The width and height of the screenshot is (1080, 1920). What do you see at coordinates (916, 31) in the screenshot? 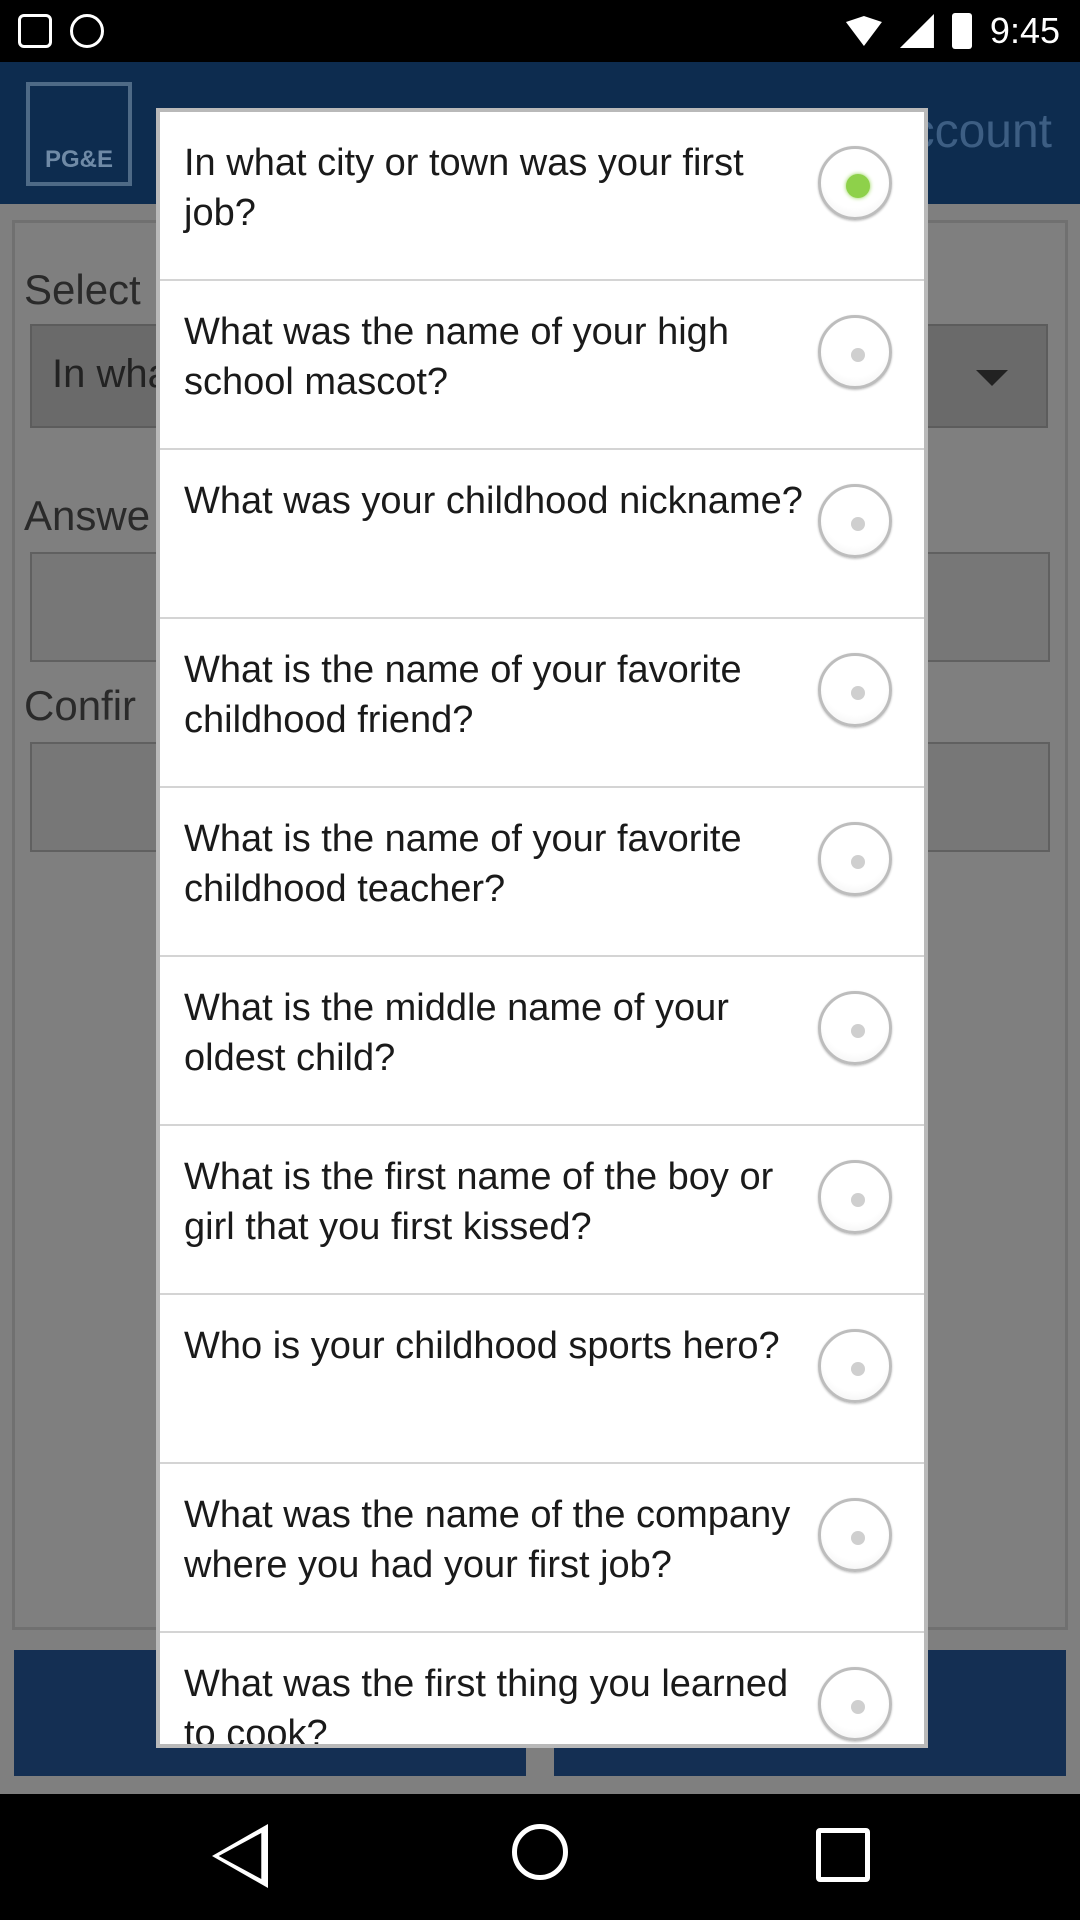
I see `signal-icon` at bounding box center [916, 31].